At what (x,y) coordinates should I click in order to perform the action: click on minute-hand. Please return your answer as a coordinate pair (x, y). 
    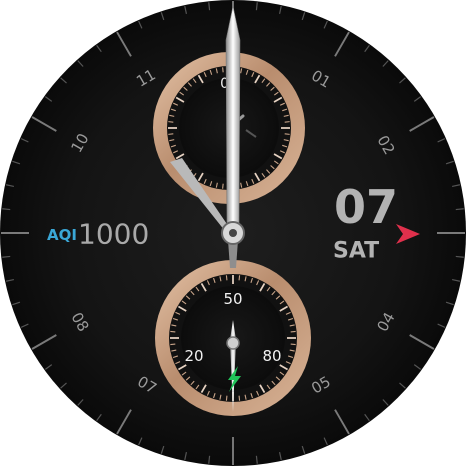
    Looking at the image, I should click on (233, 115).